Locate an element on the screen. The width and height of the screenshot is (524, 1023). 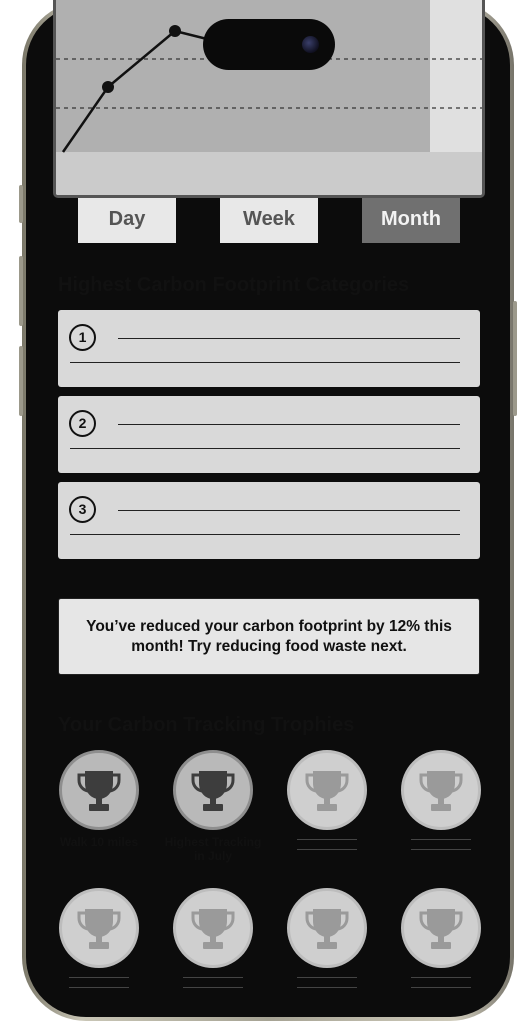
category-item-1: 1 is located at coordinates (269, 348).